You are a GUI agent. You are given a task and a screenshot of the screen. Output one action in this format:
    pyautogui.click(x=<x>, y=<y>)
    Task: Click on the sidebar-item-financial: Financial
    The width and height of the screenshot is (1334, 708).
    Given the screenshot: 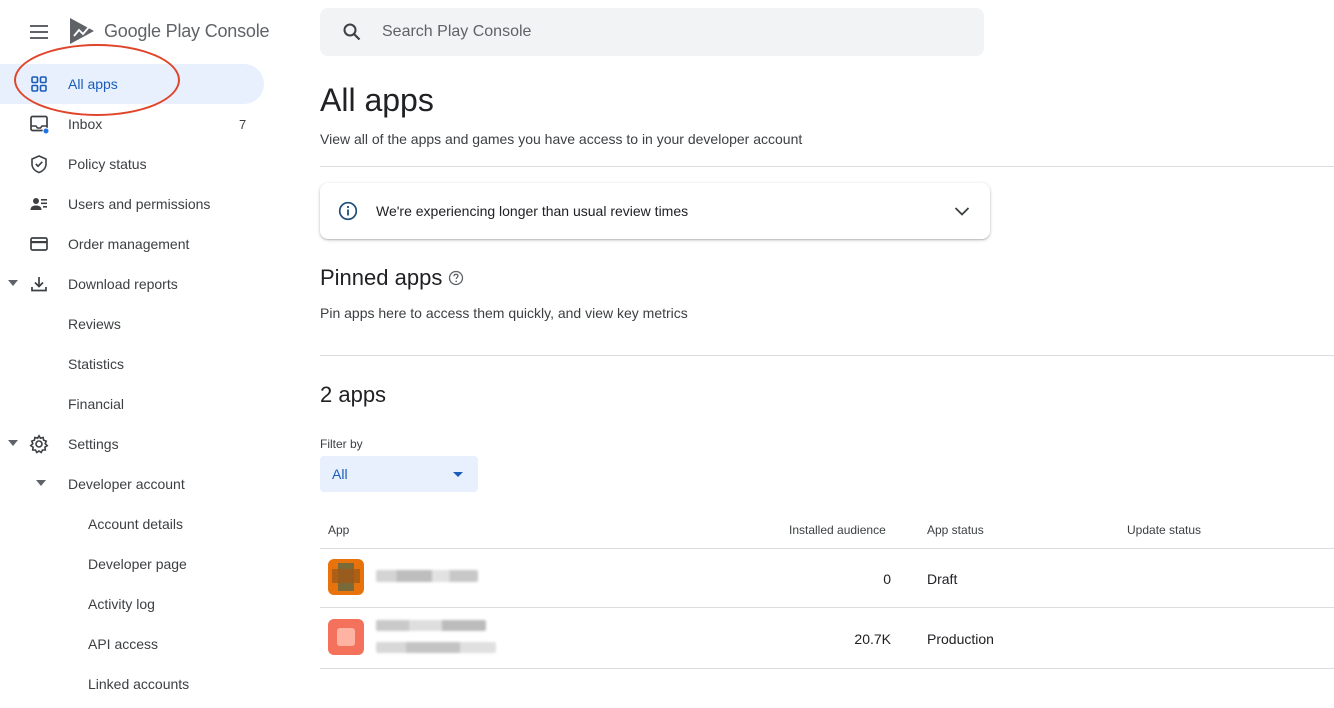 What is the action you would take?
    pyautogui.click(x=132, y=404)
    